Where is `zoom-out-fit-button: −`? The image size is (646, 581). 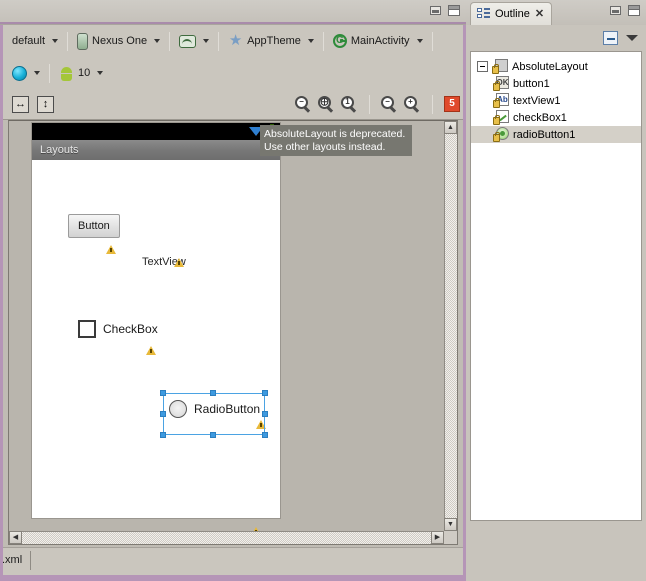
zoom-out-fit-button: − is located at coordinates (303, 104).